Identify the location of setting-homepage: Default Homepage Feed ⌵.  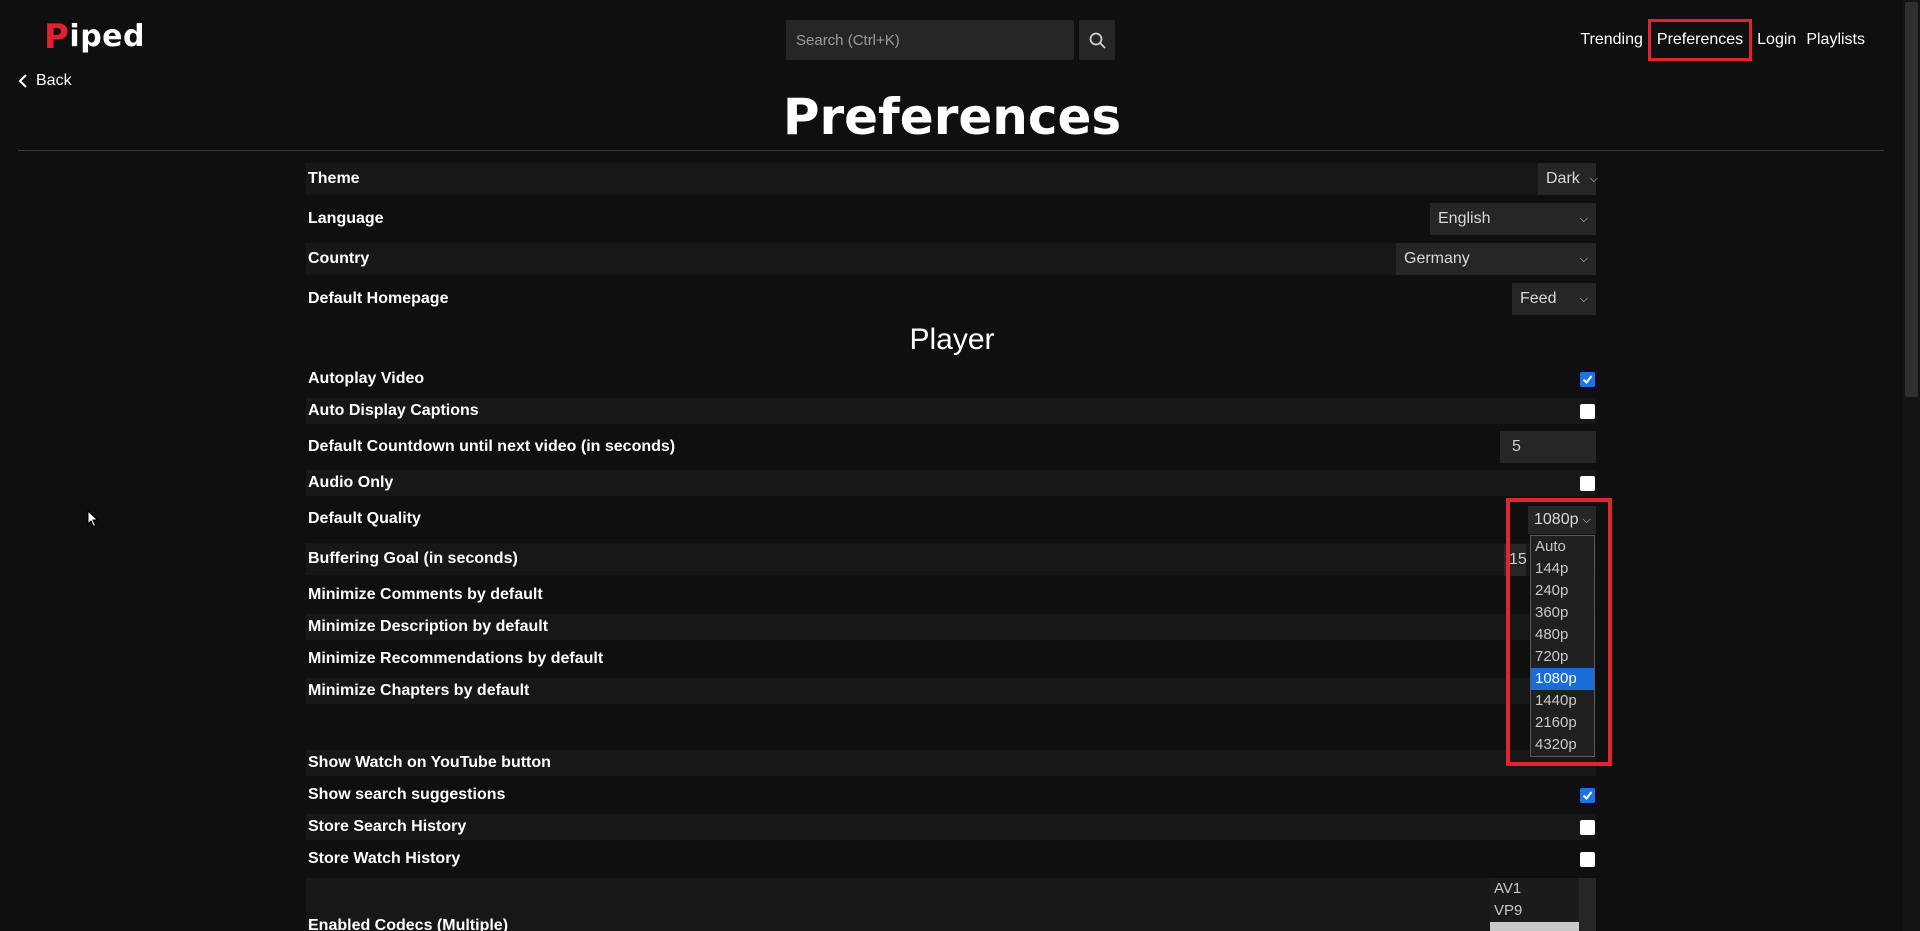
(951, 299).